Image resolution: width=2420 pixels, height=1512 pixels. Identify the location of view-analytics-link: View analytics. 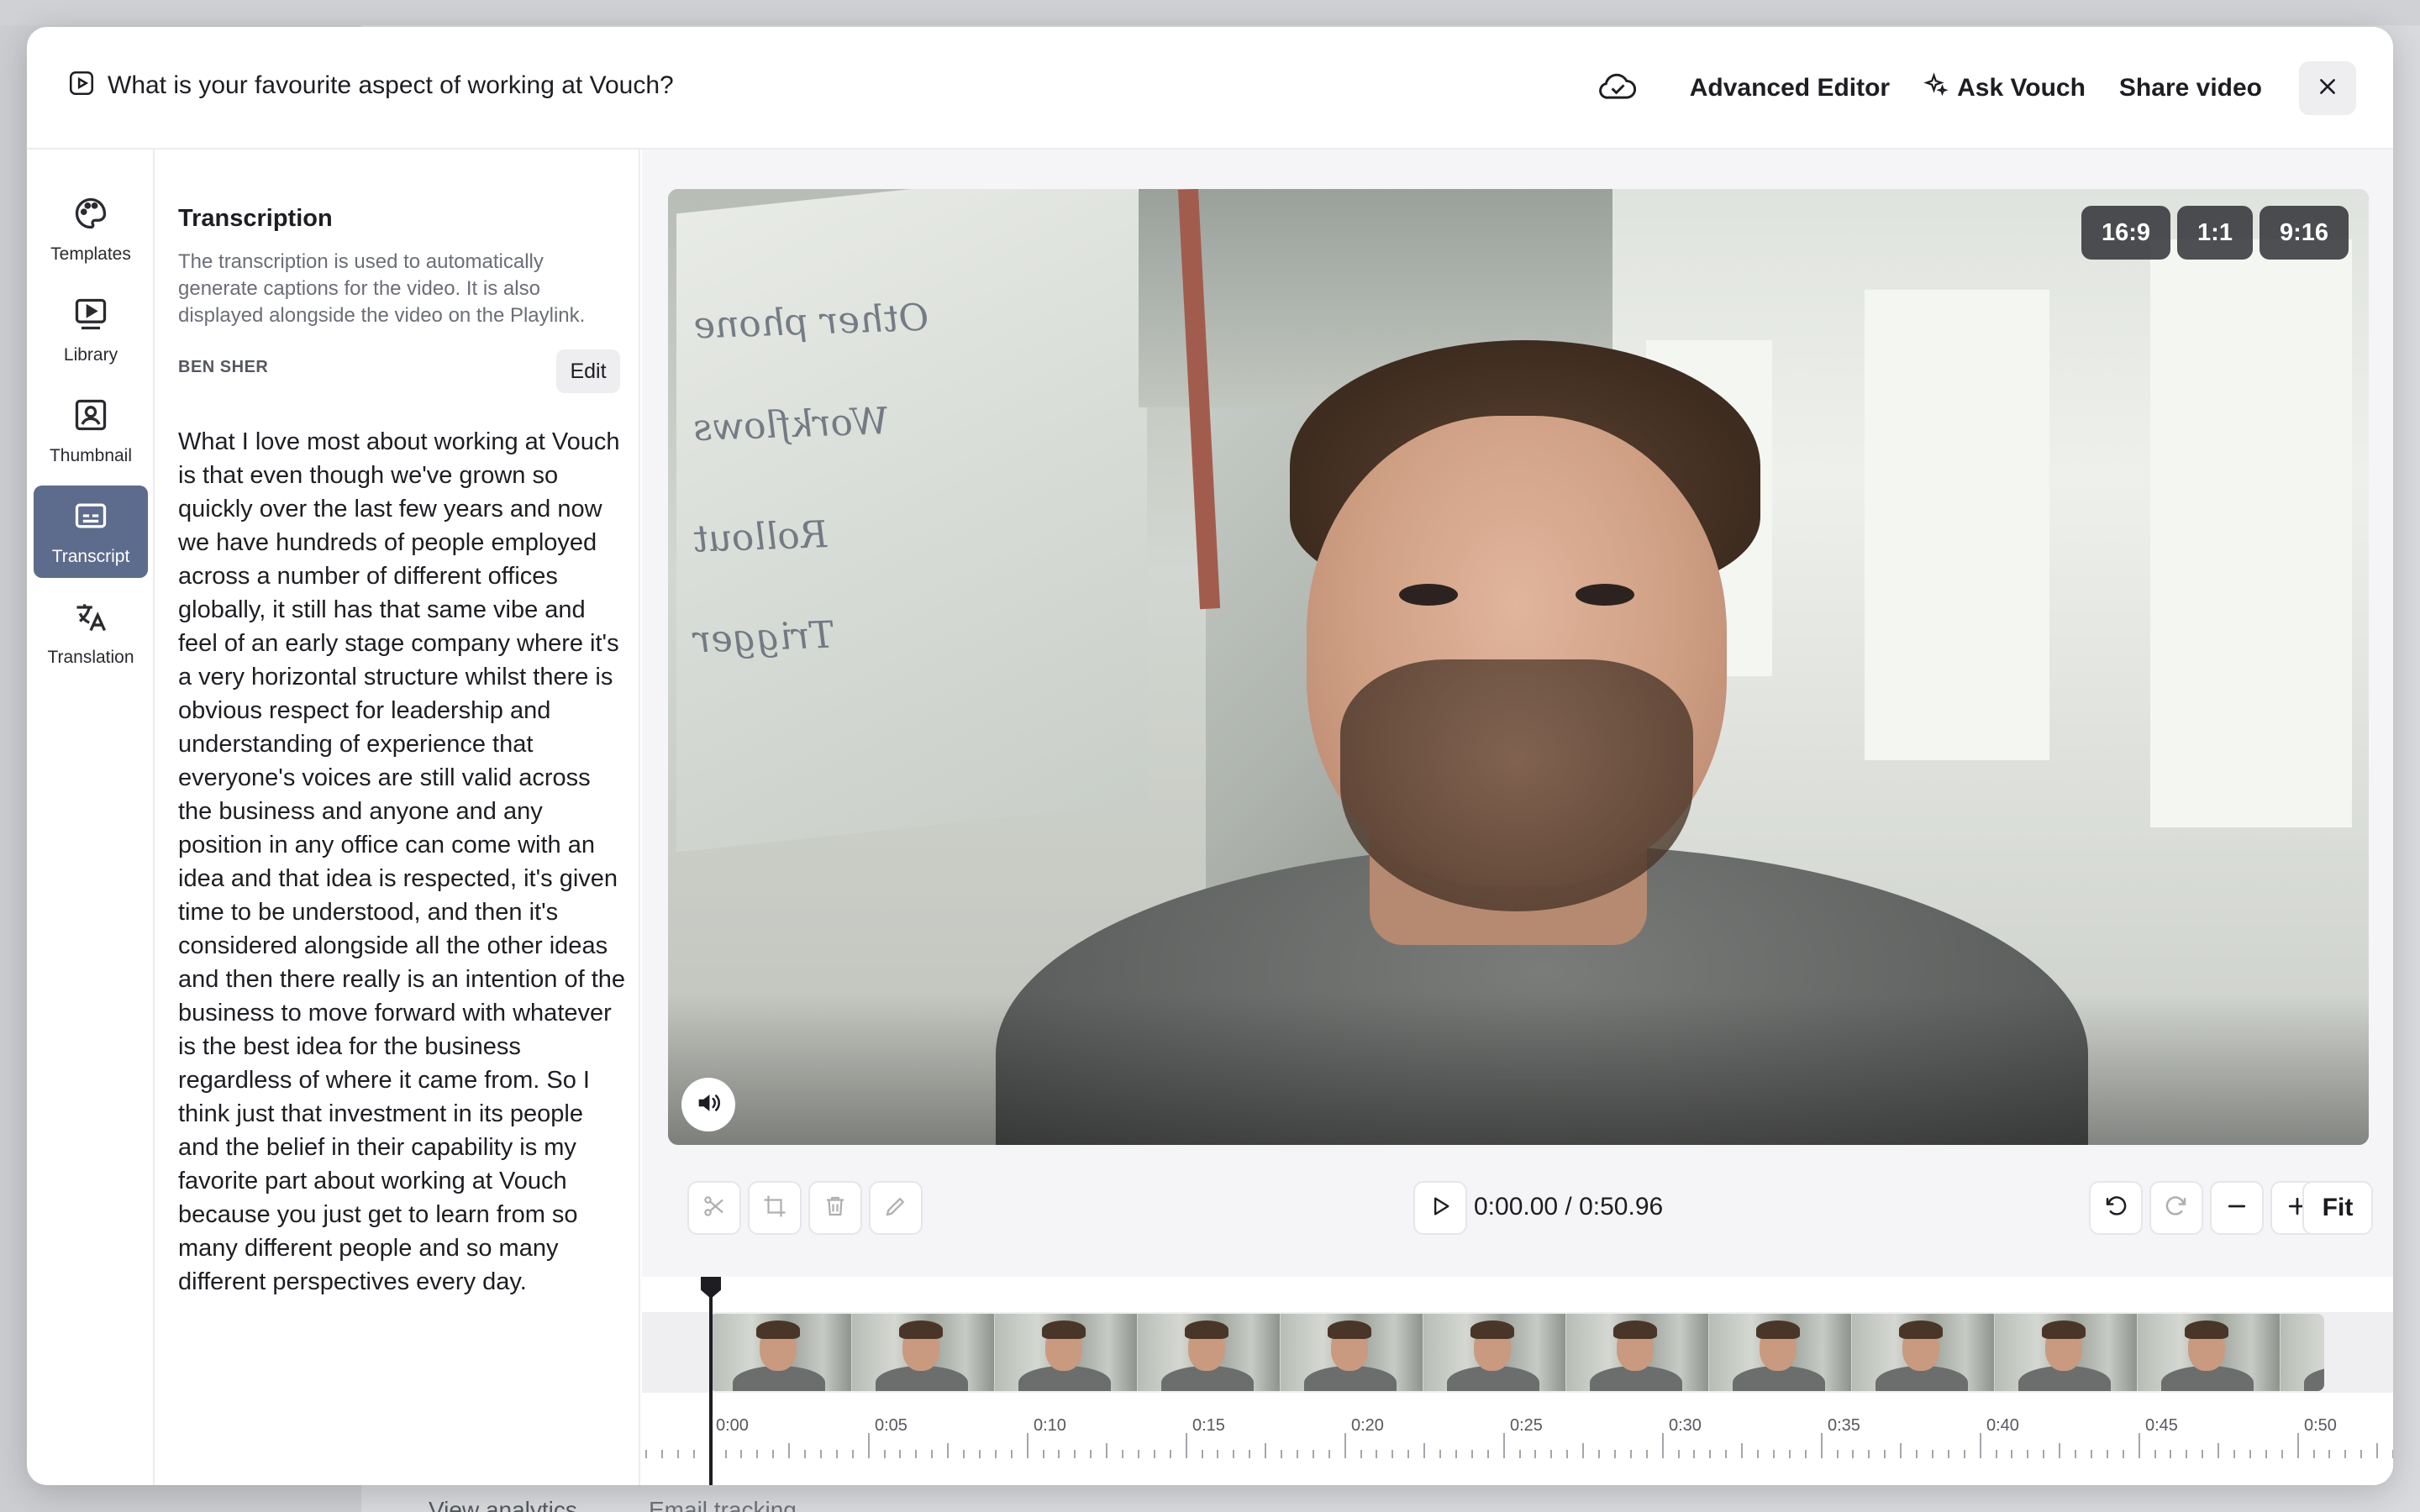
(503, 1504).